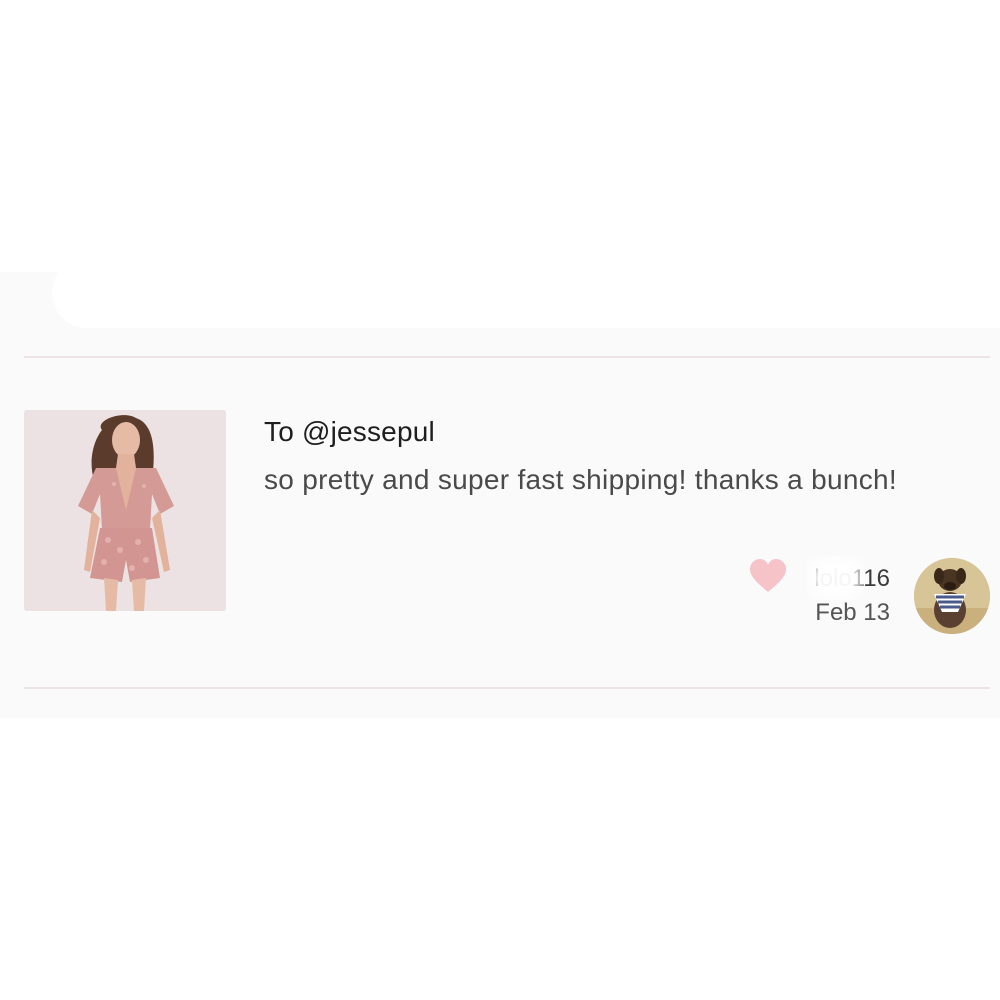  Describe the element at coordinates (507, 688) in the screenshot. I see `divider-bottom` at that location.